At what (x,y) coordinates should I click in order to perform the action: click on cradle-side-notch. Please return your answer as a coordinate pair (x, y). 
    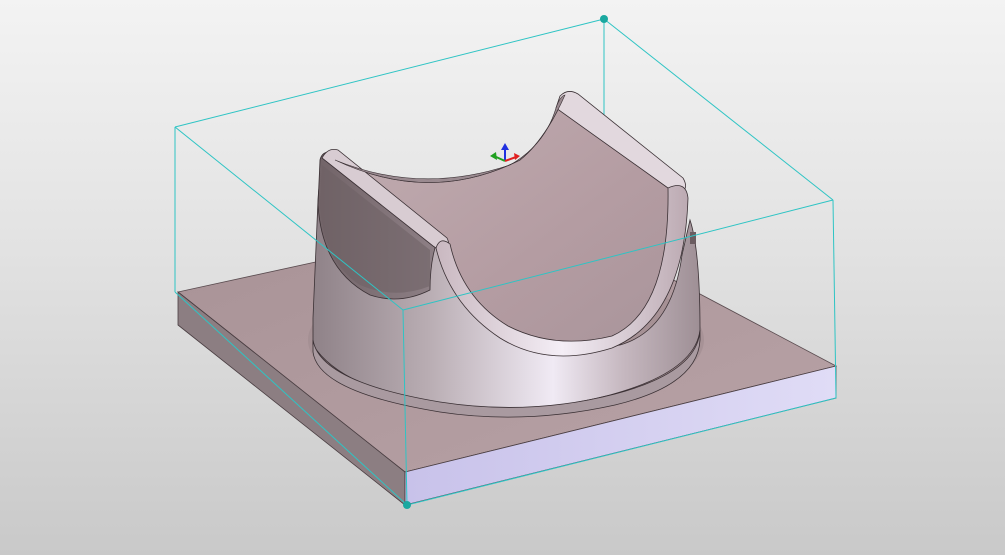
    Looking at the image, I should click on (693, 238).